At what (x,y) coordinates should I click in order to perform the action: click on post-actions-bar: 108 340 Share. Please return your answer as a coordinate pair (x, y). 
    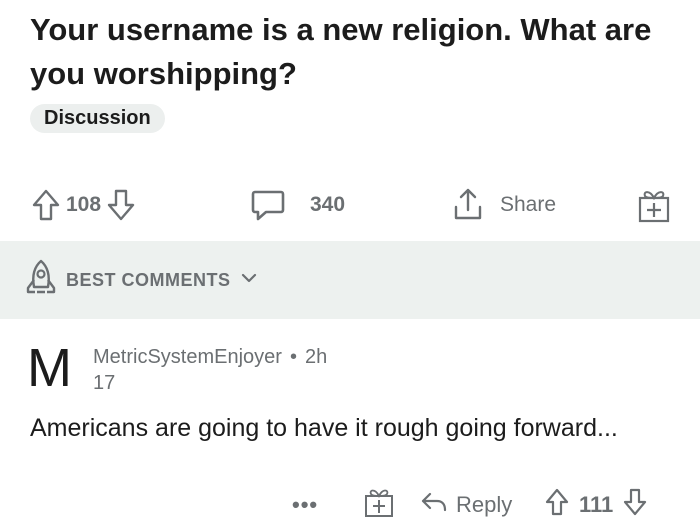
    Looking at the image, I should click on (350, 205).